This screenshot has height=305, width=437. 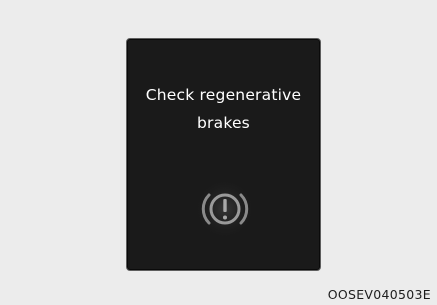 What do you see at coordinates (223, 123) in the screenshot?
I see `warning-message-line-2: brakes` at bounding box center [223, 123].